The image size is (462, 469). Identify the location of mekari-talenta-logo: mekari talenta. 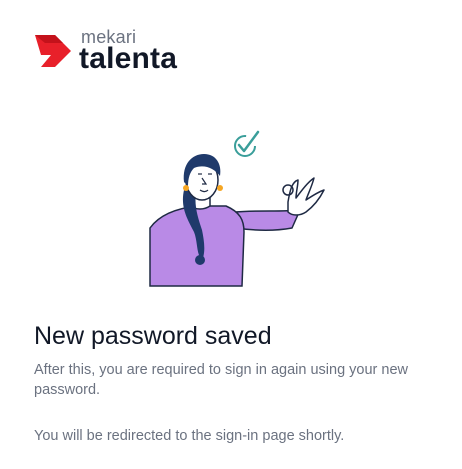
(113, 50).